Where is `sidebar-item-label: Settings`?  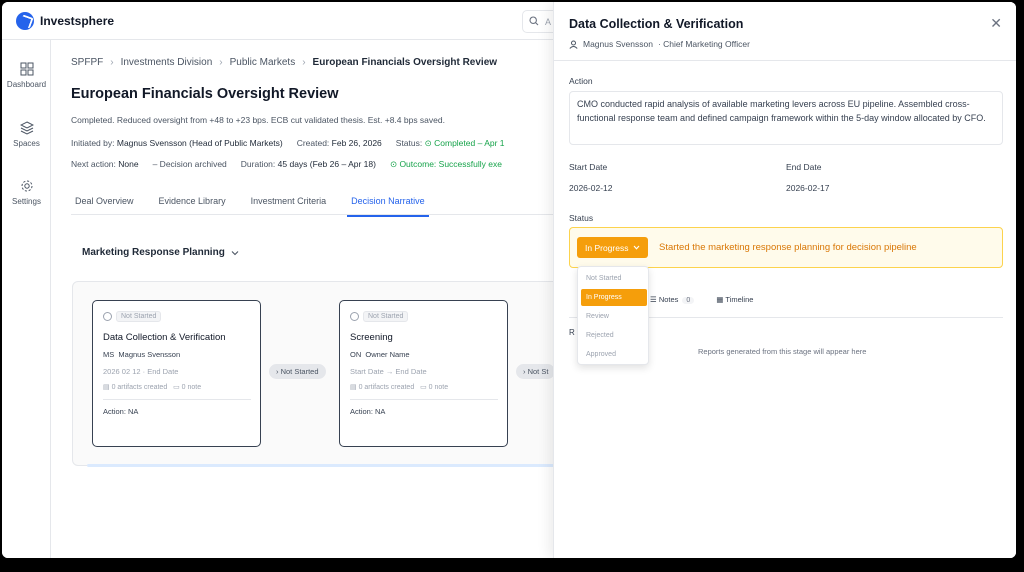 sidebar-item-label: Settings is located at coordinates (26, 201).